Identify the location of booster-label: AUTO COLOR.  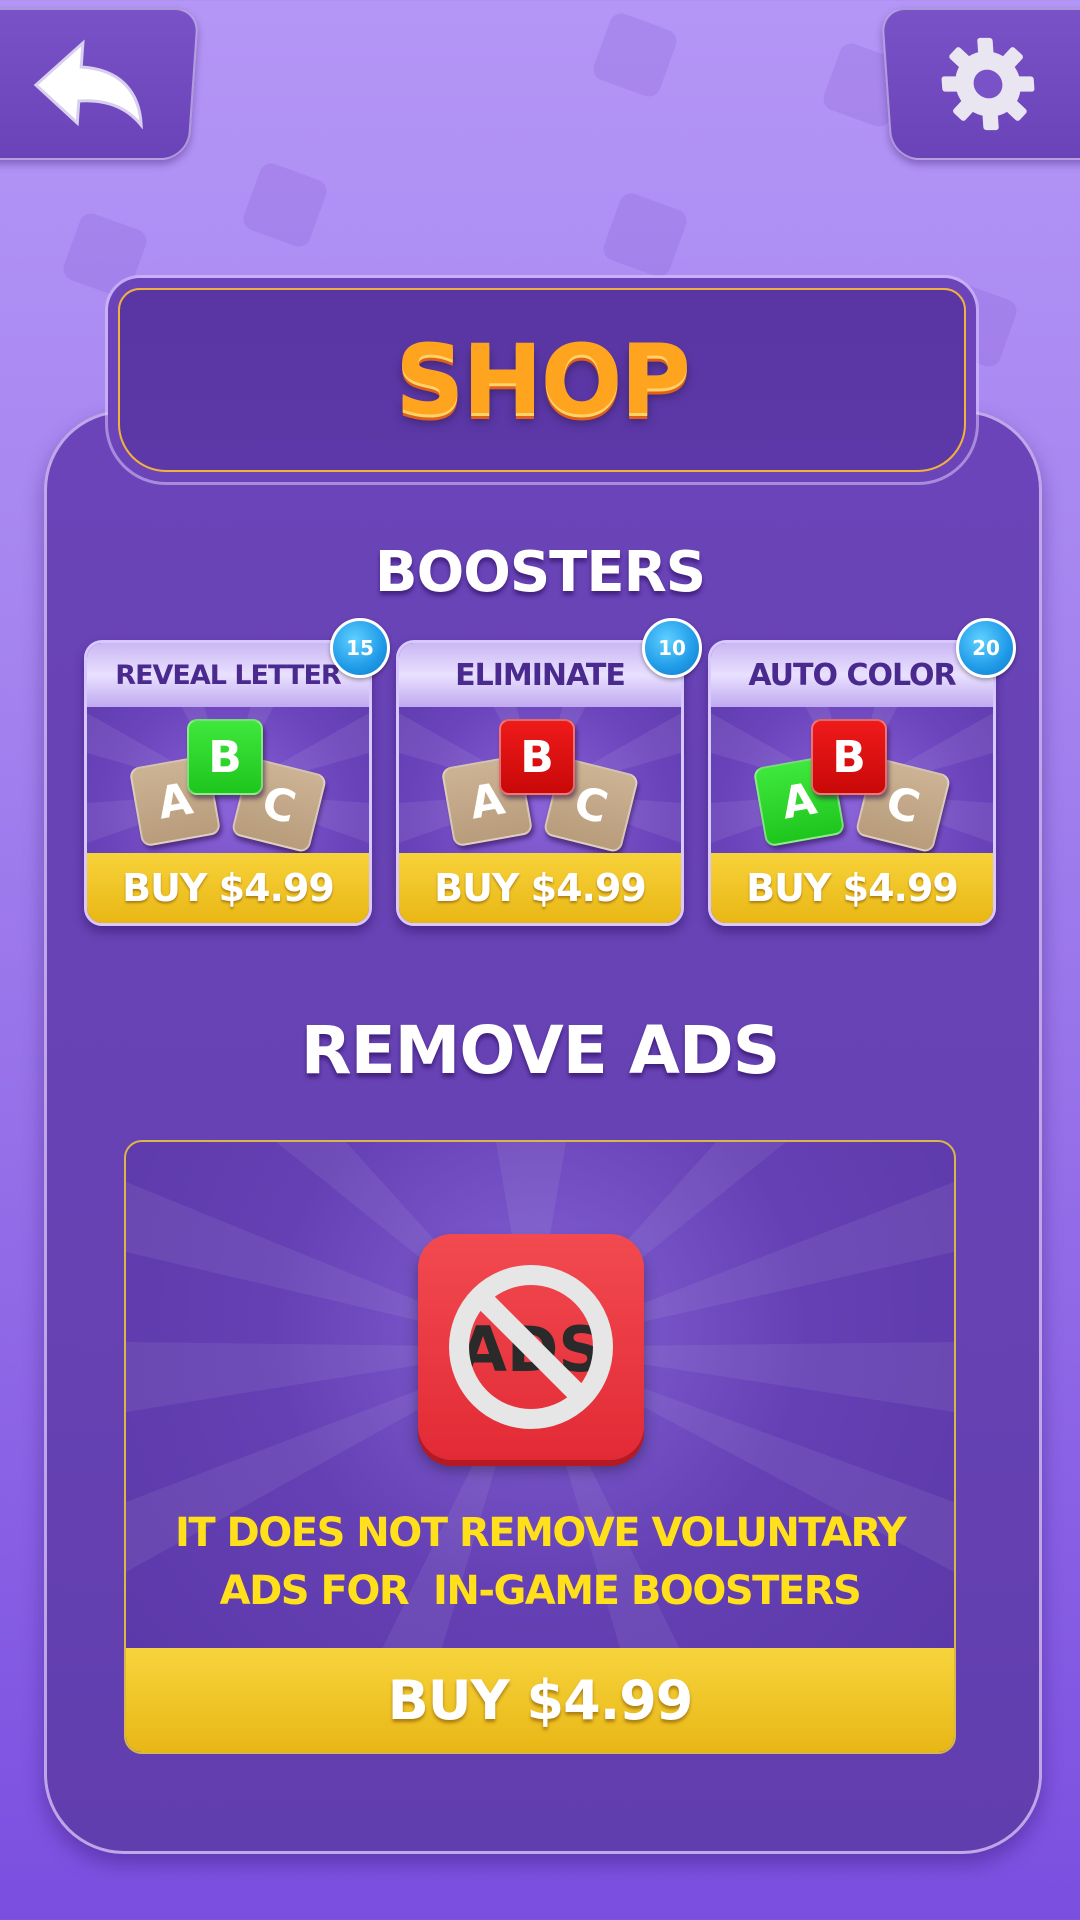
(852, 675).